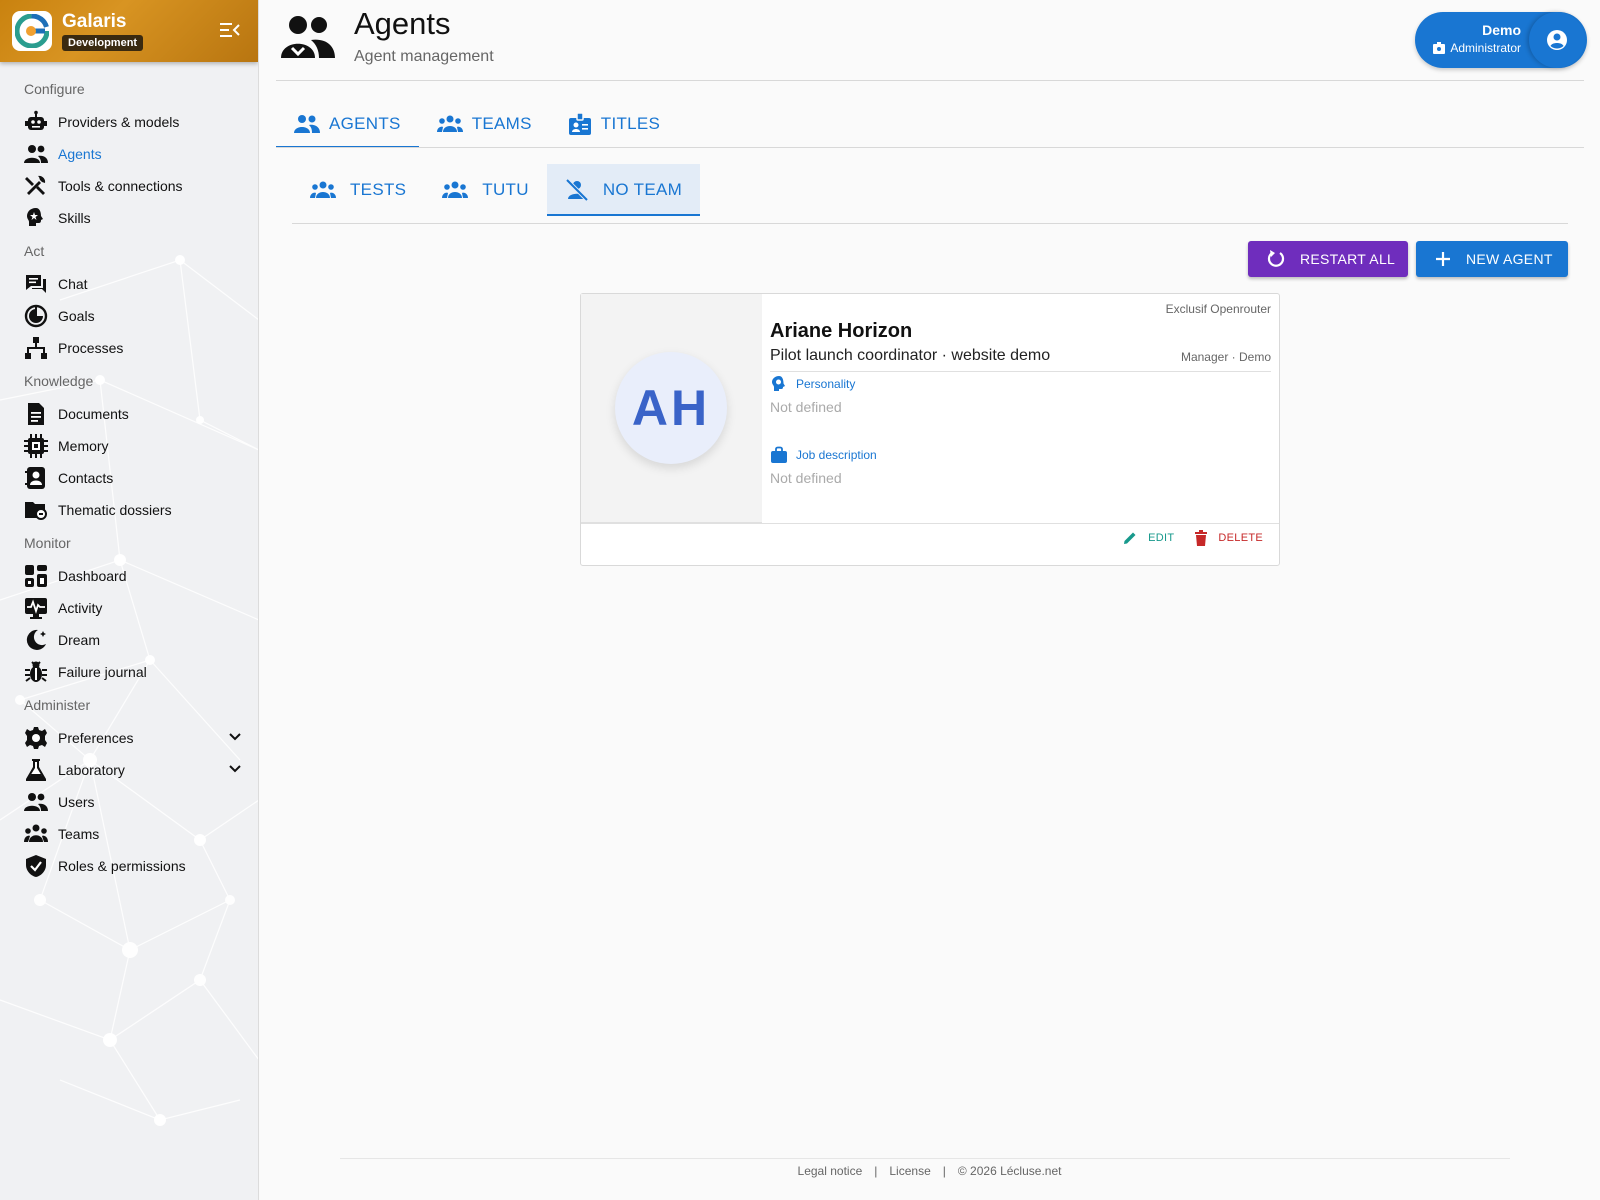 The width and height of the screenshot is (1600, 1200). Describe the element at coordinates (36, 802) in the screenshot. I see `users-icon` at that location.